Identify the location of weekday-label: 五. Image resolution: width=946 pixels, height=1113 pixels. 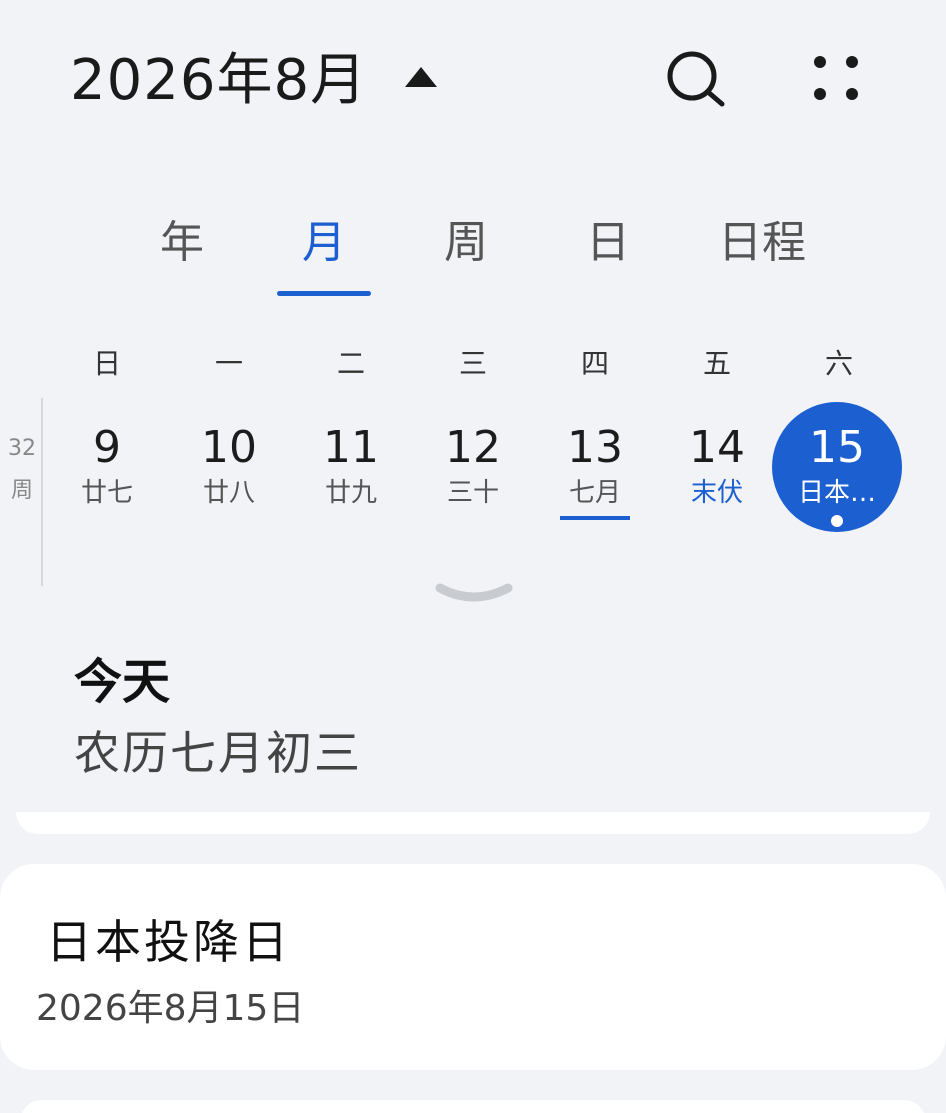
(716, 363).